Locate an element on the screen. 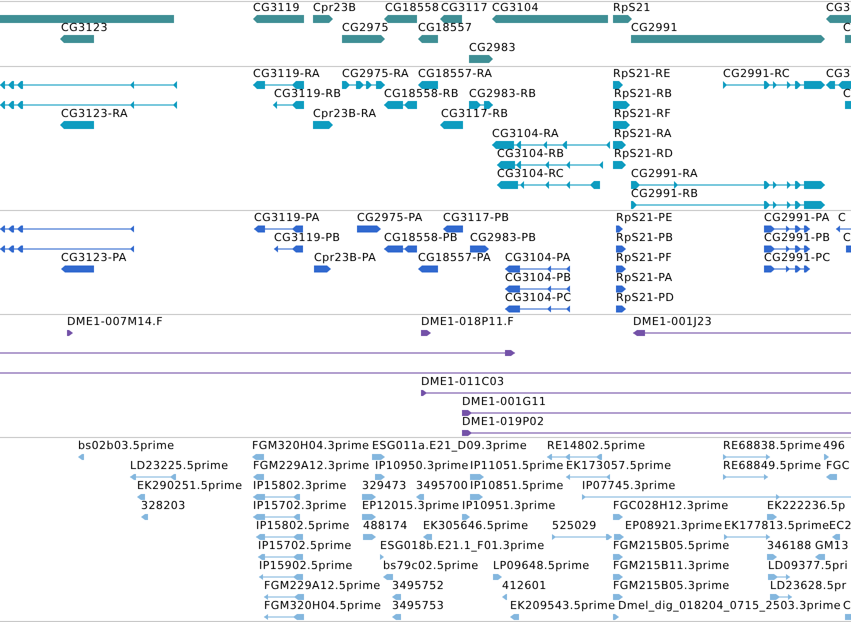 Image resolution: width=851 pixels, height=622 pixels. est-label: RE68838.5prime is located at coordinates (772, 446).